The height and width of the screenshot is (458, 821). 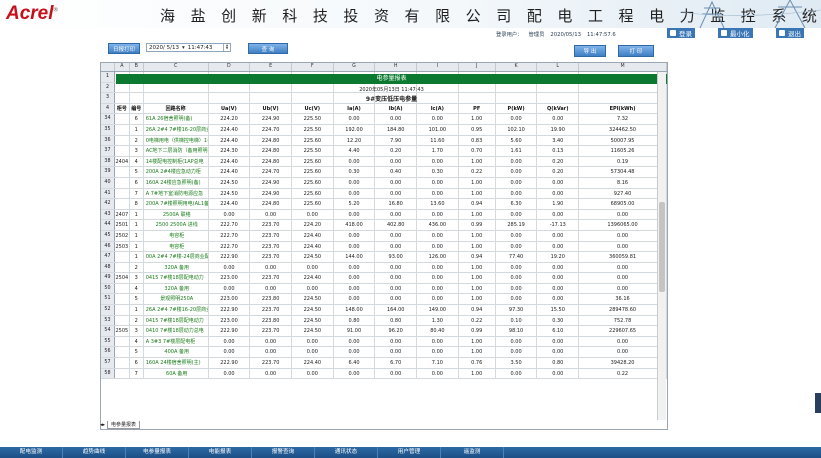 What do you see at coordinates (137, 67) in the screenshot?
I see `column-header: B` at bounding box center [137, 67].